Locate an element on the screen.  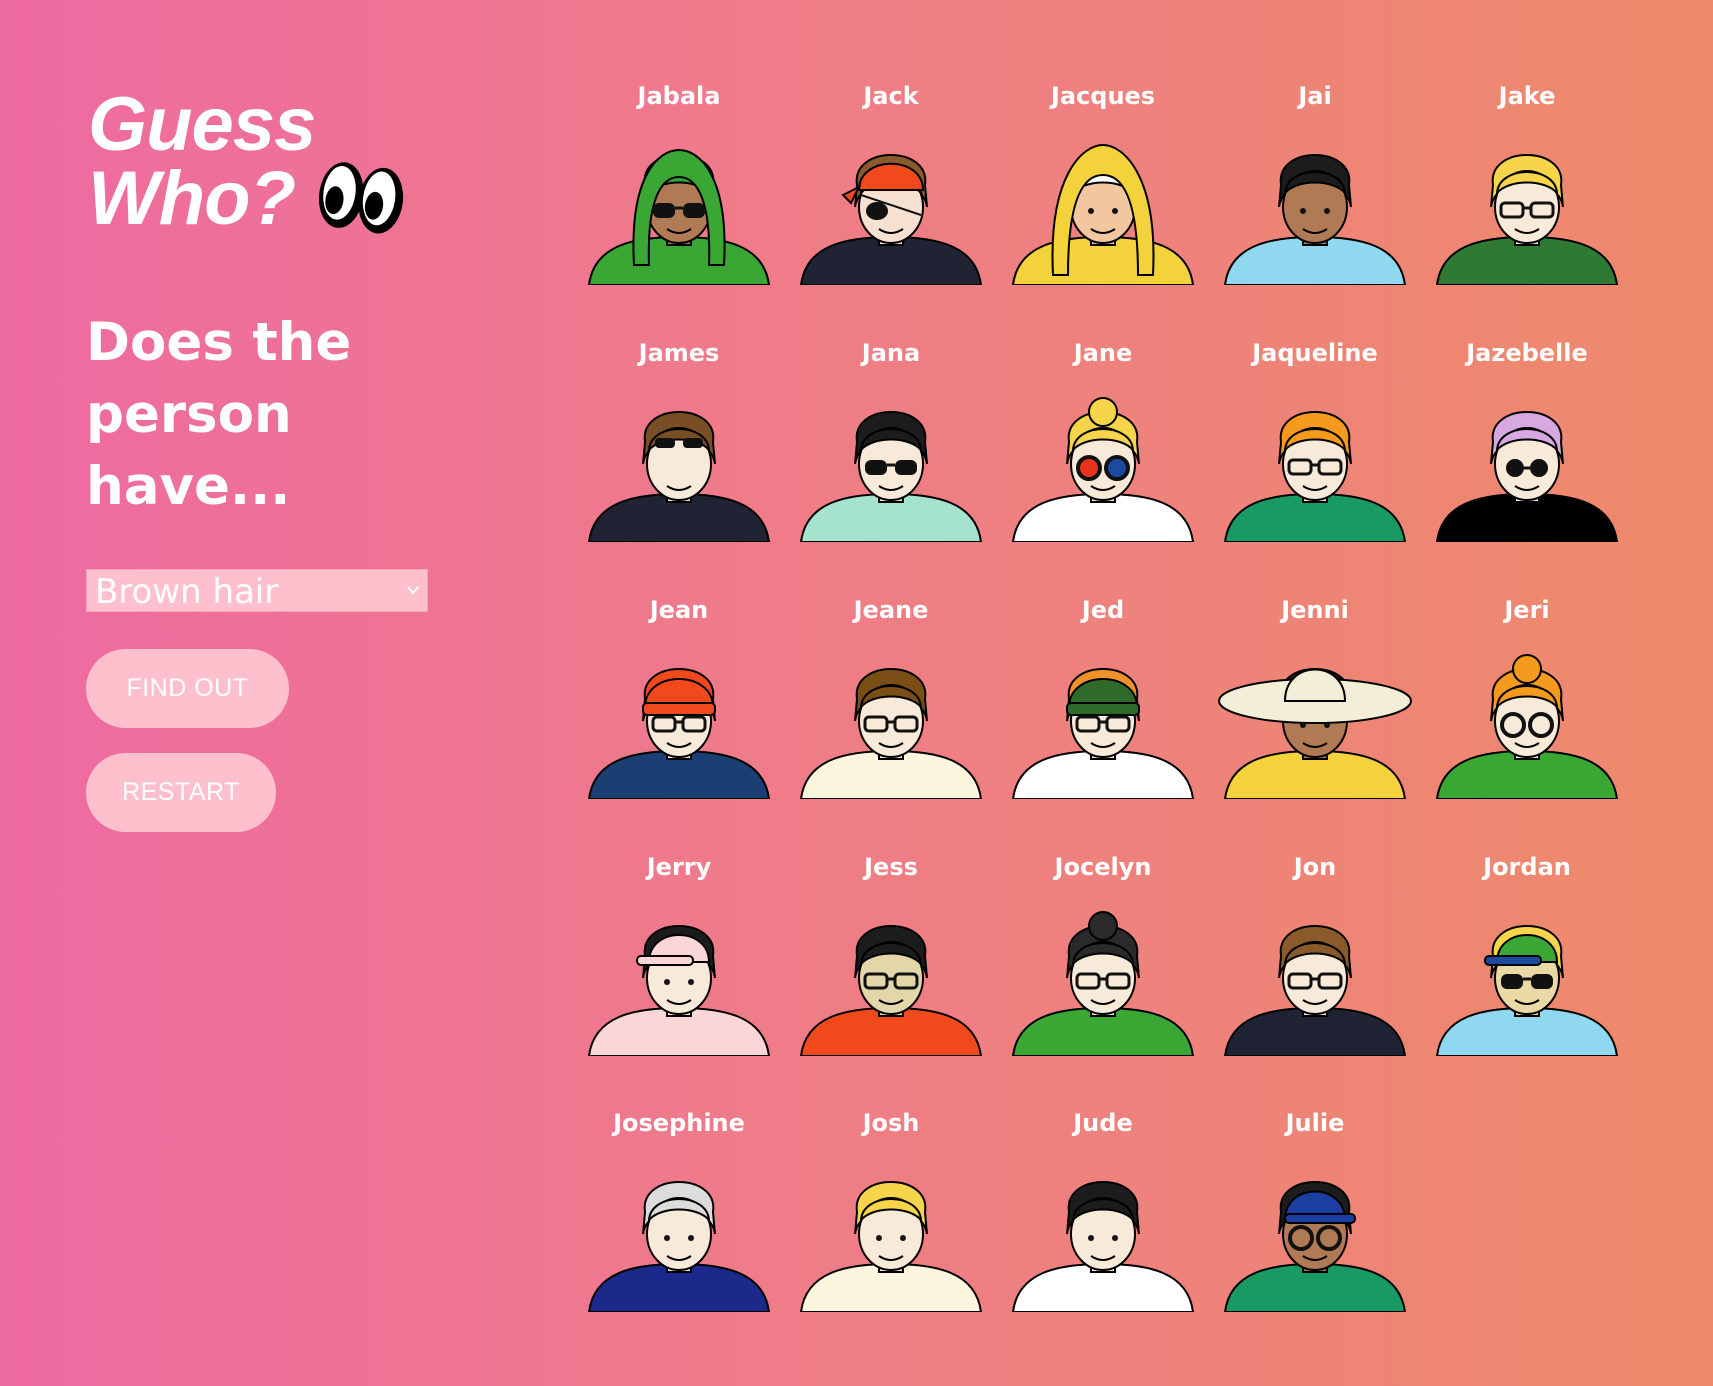
character-card: Jake is located at coordinates (1527, 201).